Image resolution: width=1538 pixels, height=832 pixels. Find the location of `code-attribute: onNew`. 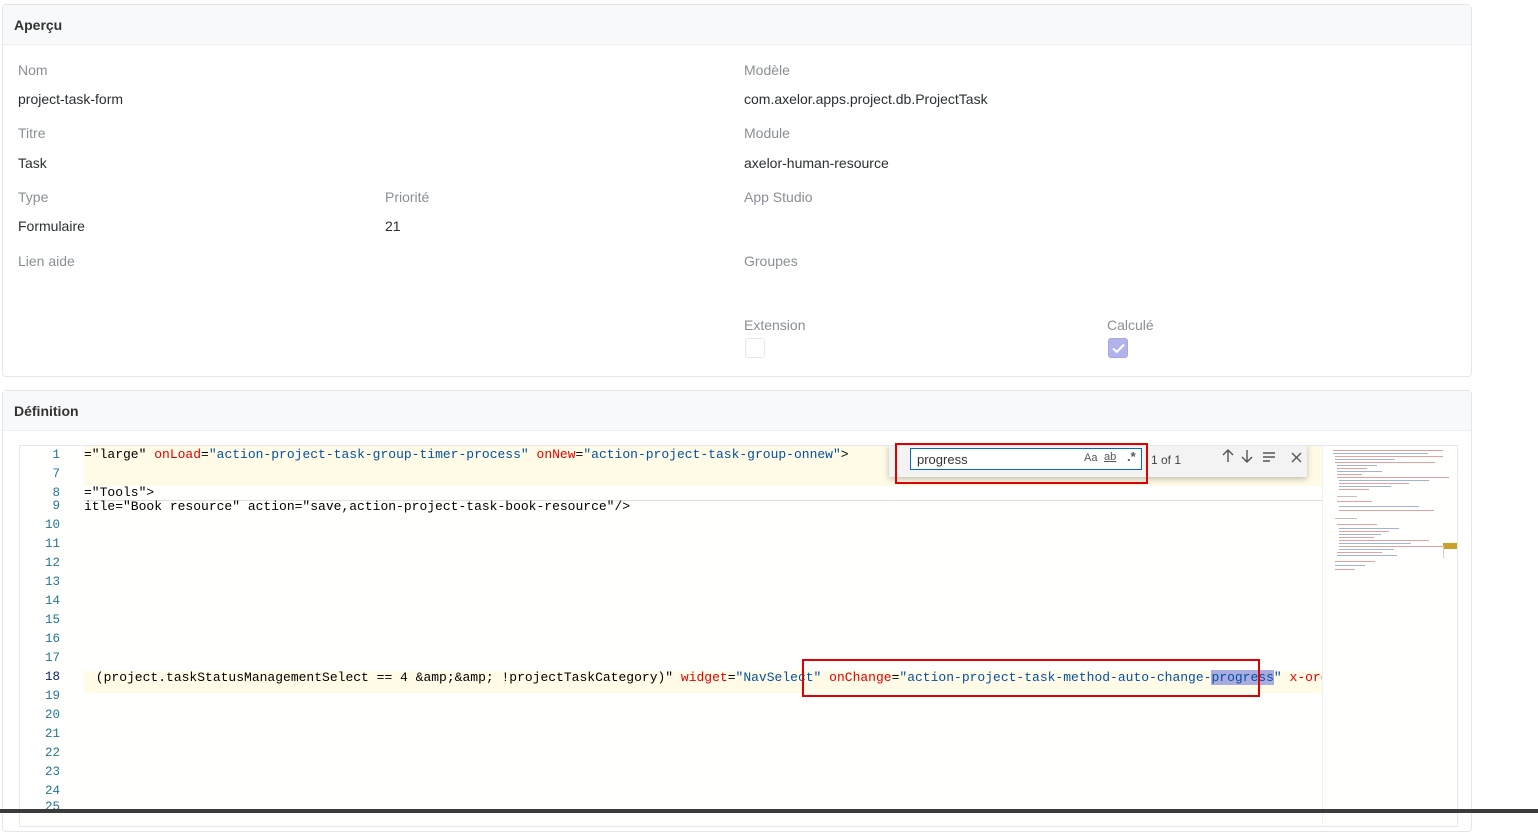

code-attribute: onNew is located at coordinates (556, 454).